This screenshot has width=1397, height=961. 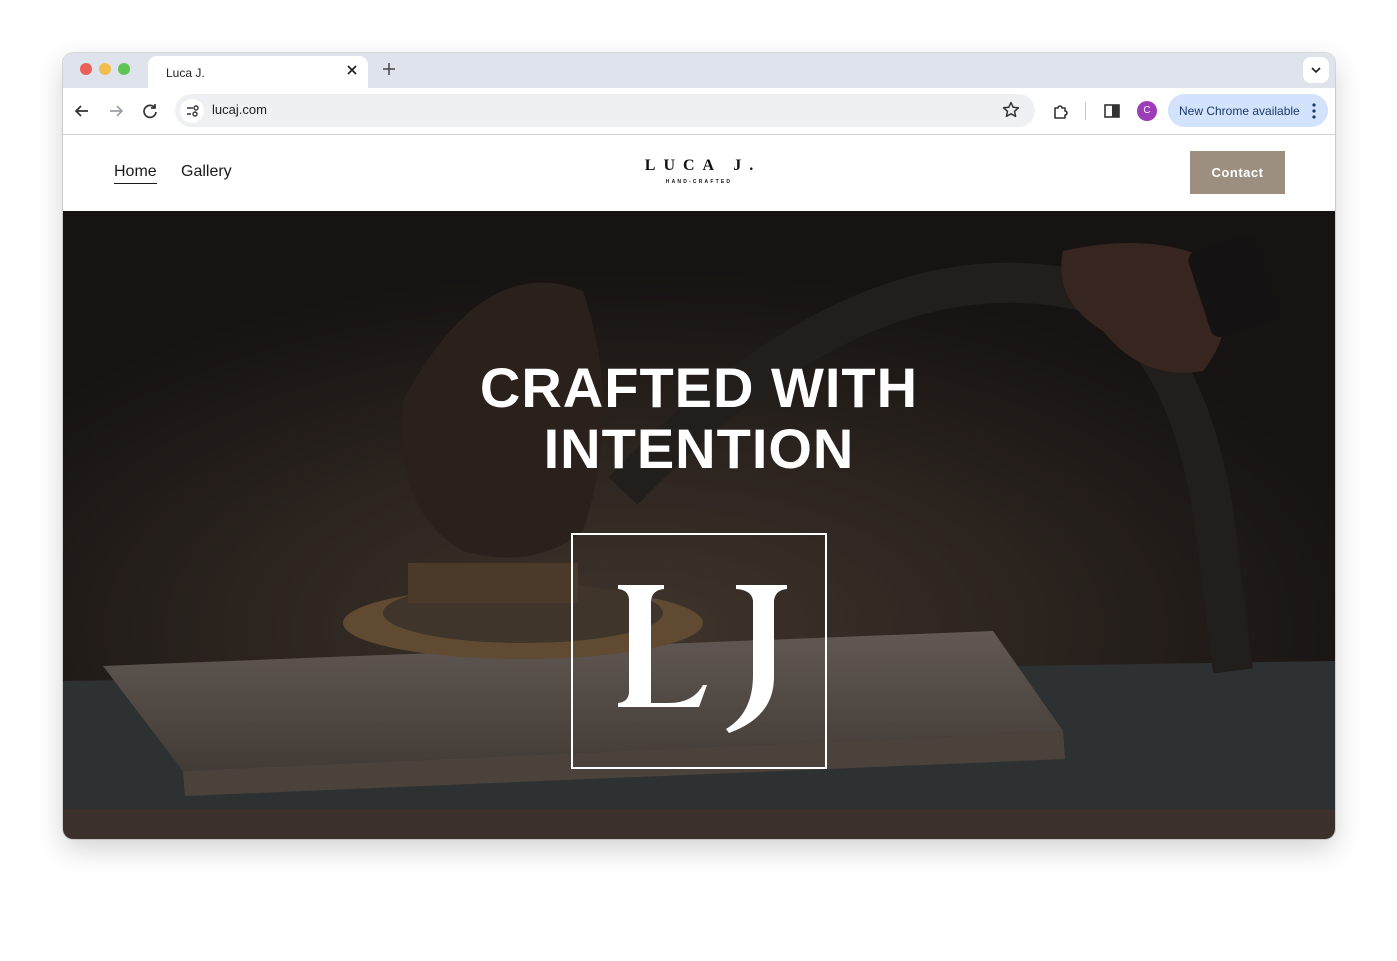 I want to click on hero-bottom-band, so click(x=699, y=824).